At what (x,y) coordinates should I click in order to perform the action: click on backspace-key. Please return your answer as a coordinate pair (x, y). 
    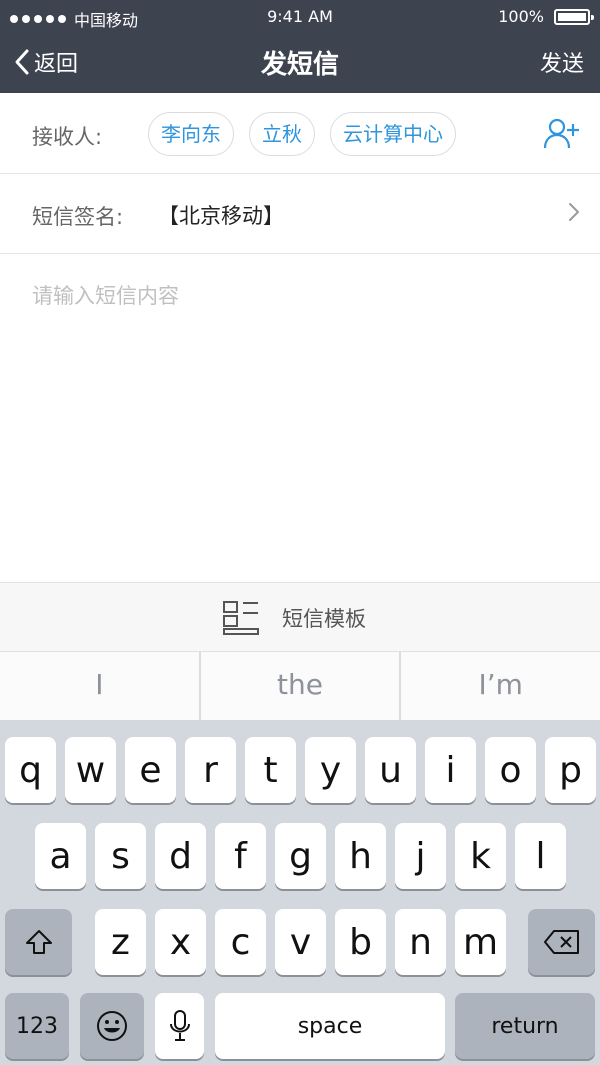
    Looking at the image, I should click on (561, 942).